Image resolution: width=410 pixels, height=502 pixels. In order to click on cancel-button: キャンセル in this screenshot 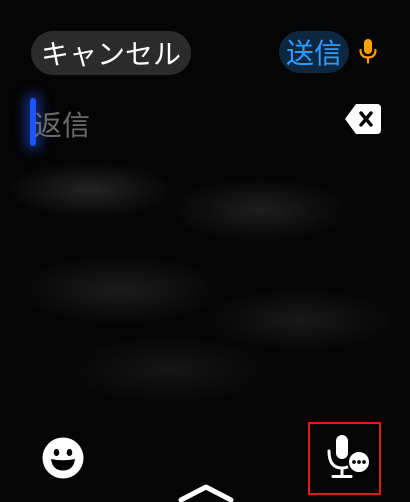, I will do `click(111, 53)`.